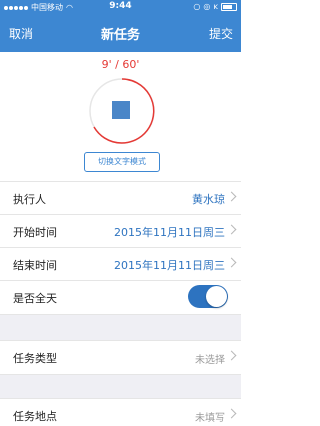 The width and height of the screenshot is (320, 426). I want to click on executor-value: 黄水琼, so click(208, 199).